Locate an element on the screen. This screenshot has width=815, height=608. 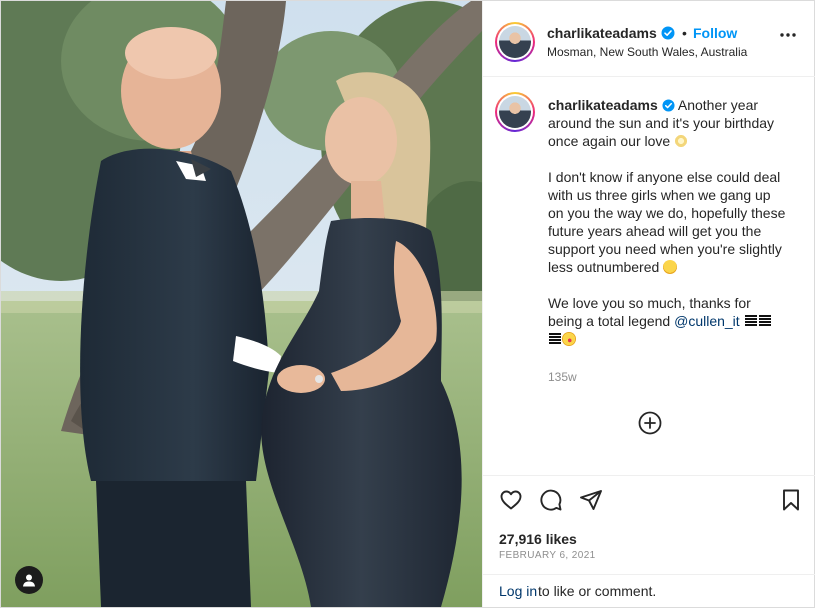
likes-count: 27,916 likes is located at coordinates (538, 539).